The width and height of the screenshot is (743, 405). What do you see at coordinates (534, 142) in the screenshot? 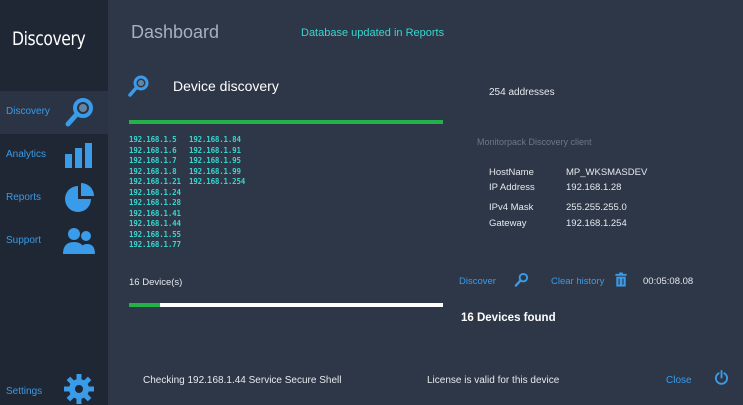
I see `client-title: Monitorpack Discovery client` at bounding box center [534, 142].